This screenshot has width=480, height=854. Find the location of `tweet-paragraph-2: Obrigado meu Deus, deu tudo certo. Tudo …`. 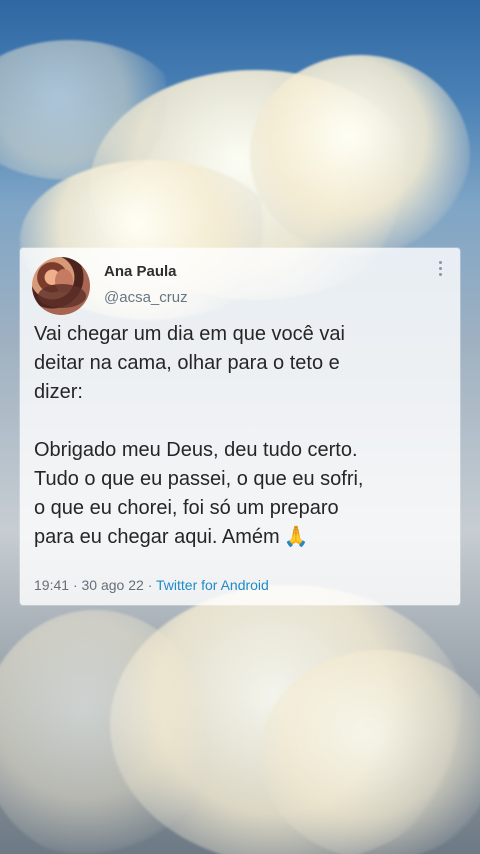

tweet-paragraph-2: Obrigado meu Deus, deu tudo certo. Tudo … is located at coordinates (239, 494).